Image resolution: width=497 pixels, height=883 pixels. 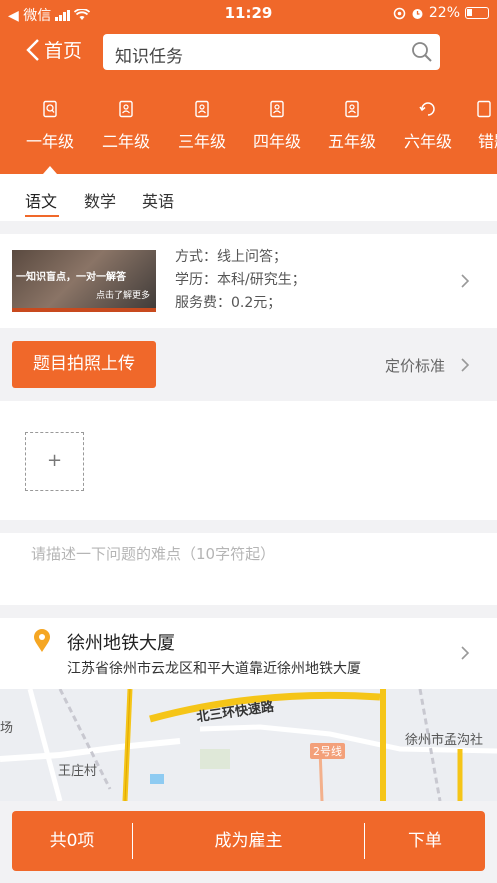 What do you see at coordinates (248, 197) in the screenshot?
I see `subject-tabs: 语文 数学 英语` at bounding box center [248, 197].